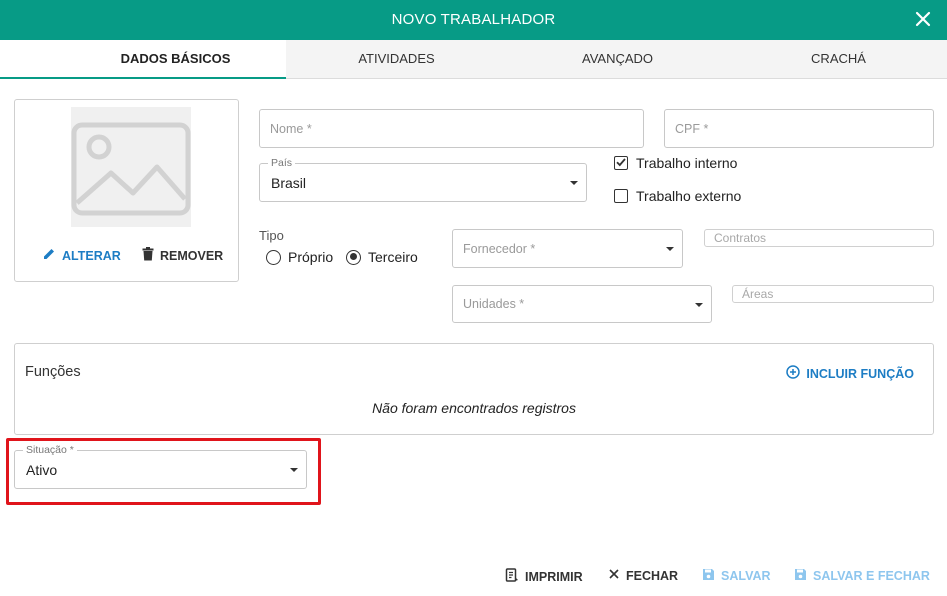 The height and width of the screenshot is (596, 947). Describe the element at coordinates (160, 466) in the screenshot. I see `situacao-select: Situação * Ativo` at that location.